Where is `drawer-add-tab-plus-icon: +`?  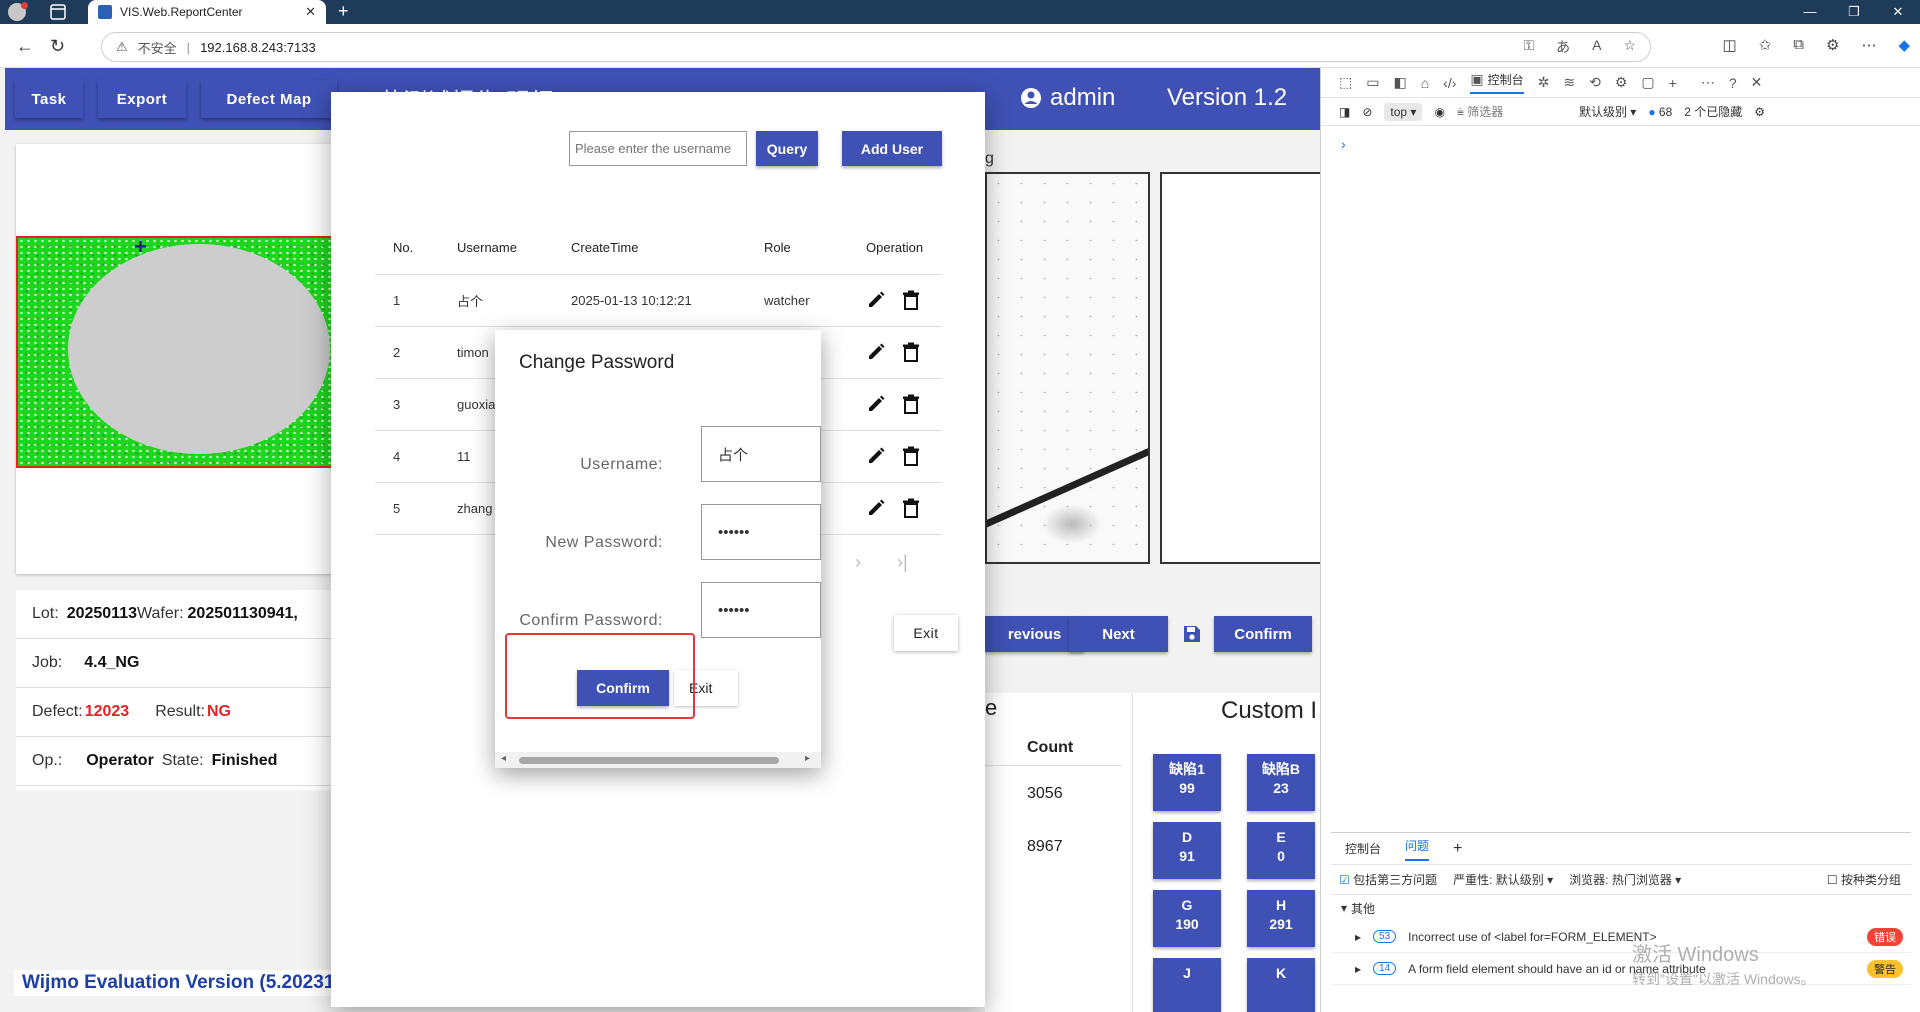
drawer-add-tab-plus-icon: + is located at coordinates (1457, 849).